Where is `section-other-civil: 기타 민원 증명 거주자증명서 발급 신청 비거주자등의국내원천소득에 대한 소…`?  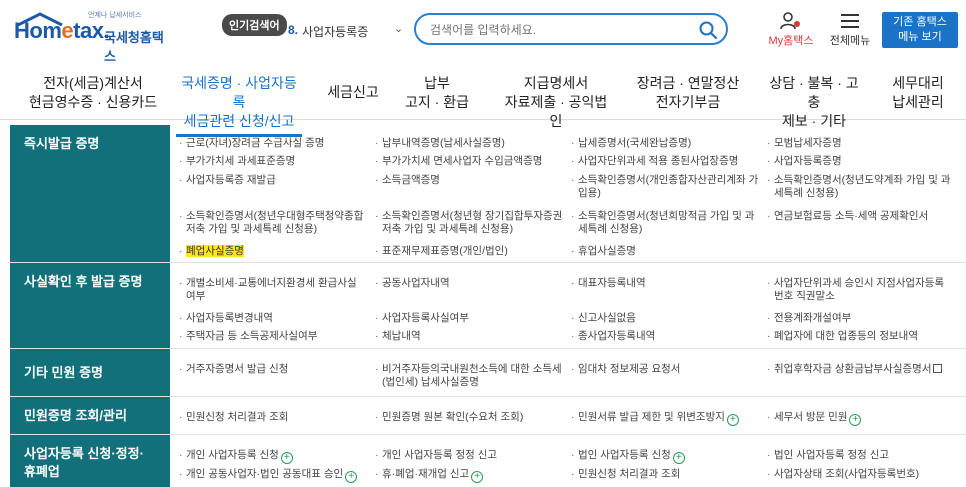 section-other-civil: 기타 민원 증명 거주자증명서 발급 신청 비거주자등의국내원천소득에 대한 소… is located at coordinates (488, 373).